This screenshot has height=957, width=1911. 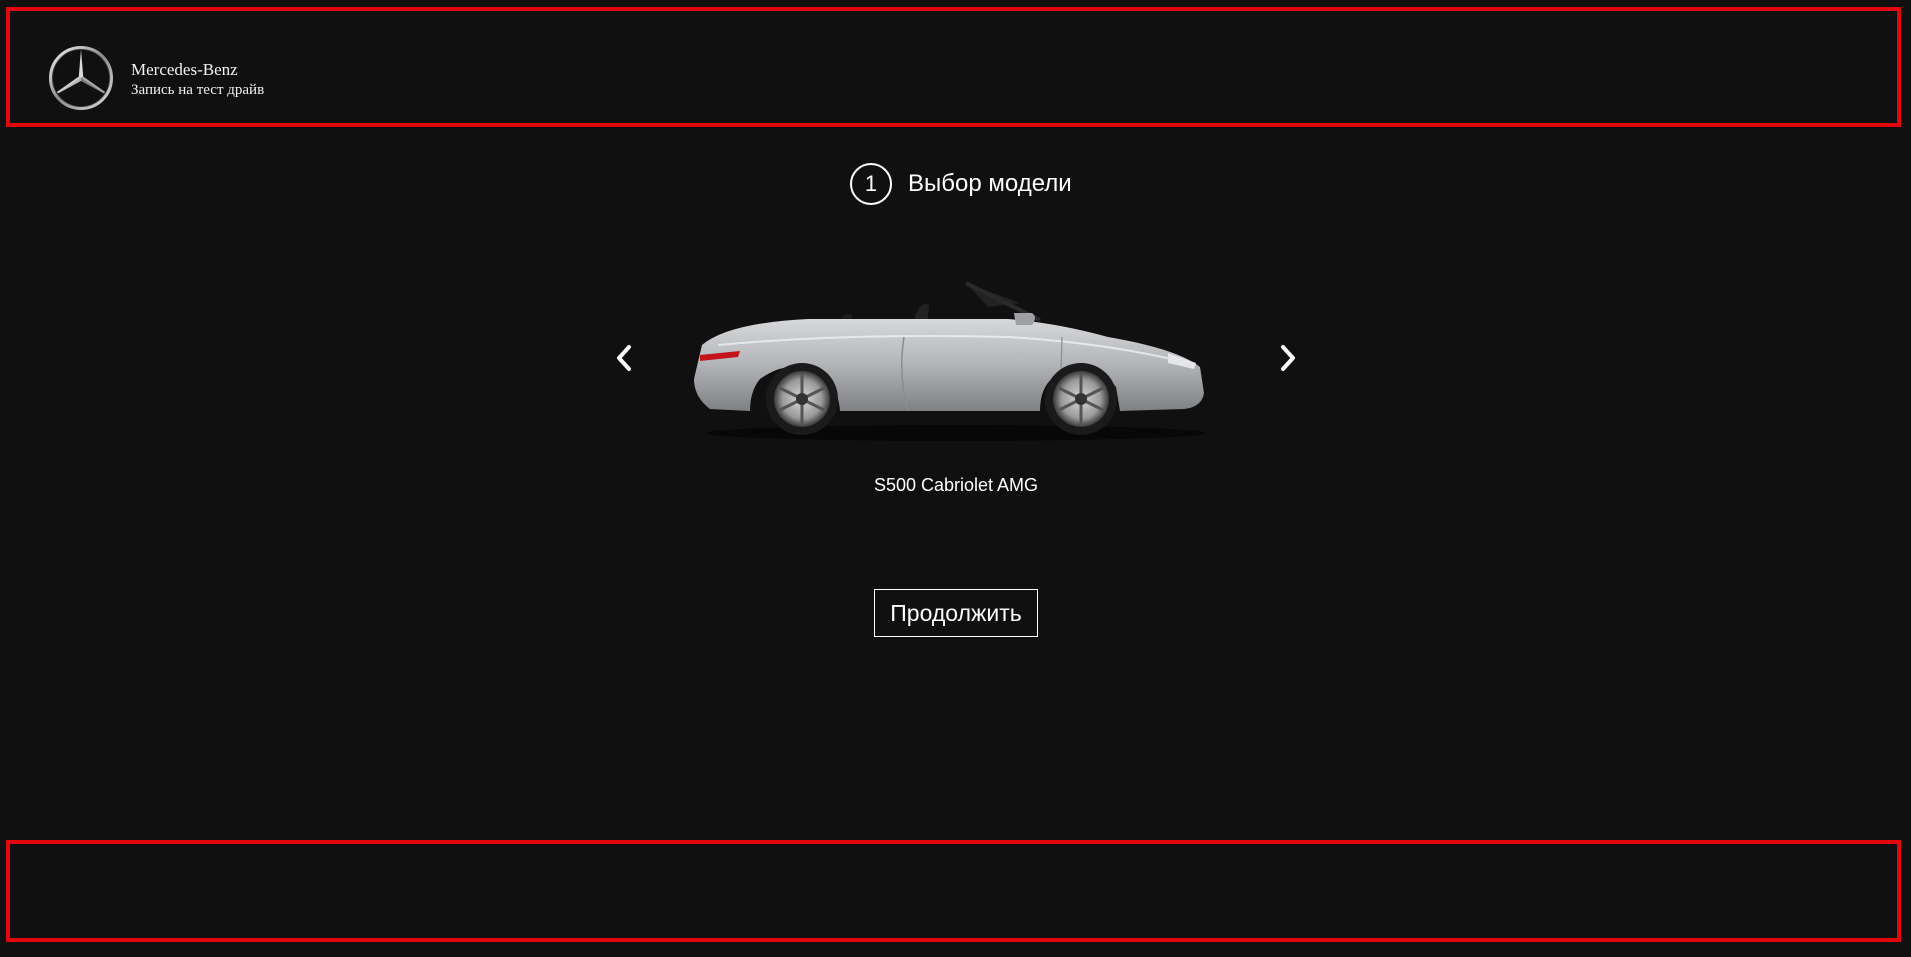 I want to click on car-image, so click(x=956, y=360).